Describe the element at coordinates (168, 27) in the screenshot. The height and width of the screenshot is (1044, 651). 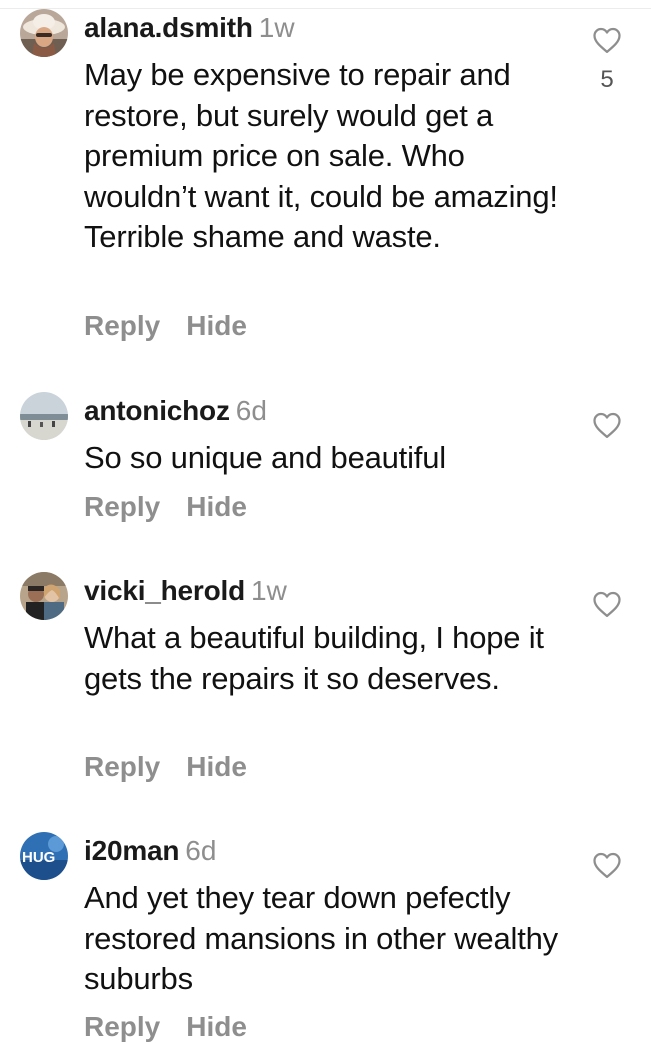
I see `username-link: alana.dsmith` at that location.